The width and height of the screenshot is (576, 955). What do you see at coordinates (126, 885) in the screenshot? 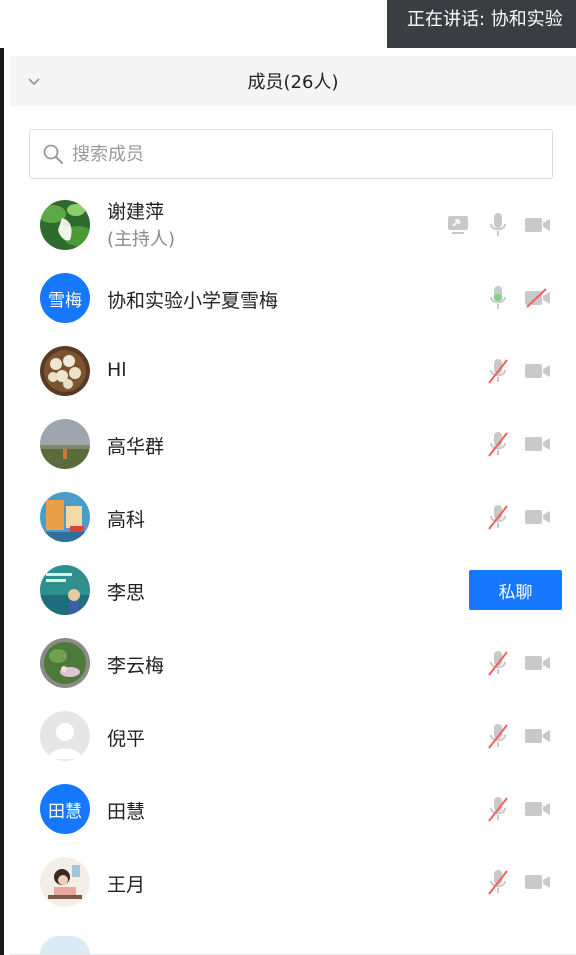
I see `member-name: 王月` at bounding box center [126, 885].